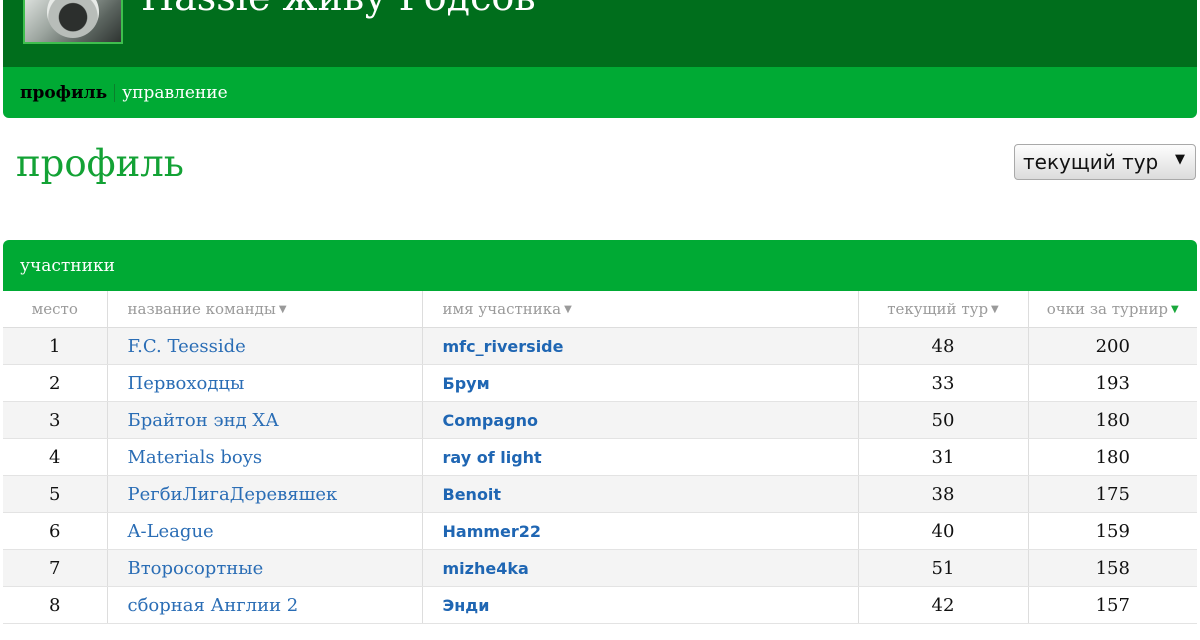 Image resolution: width=1200 pixels, height=640 pixels. I want to click on table-row: 4 Materials boys ray of light 31 180, so click(600, 457).